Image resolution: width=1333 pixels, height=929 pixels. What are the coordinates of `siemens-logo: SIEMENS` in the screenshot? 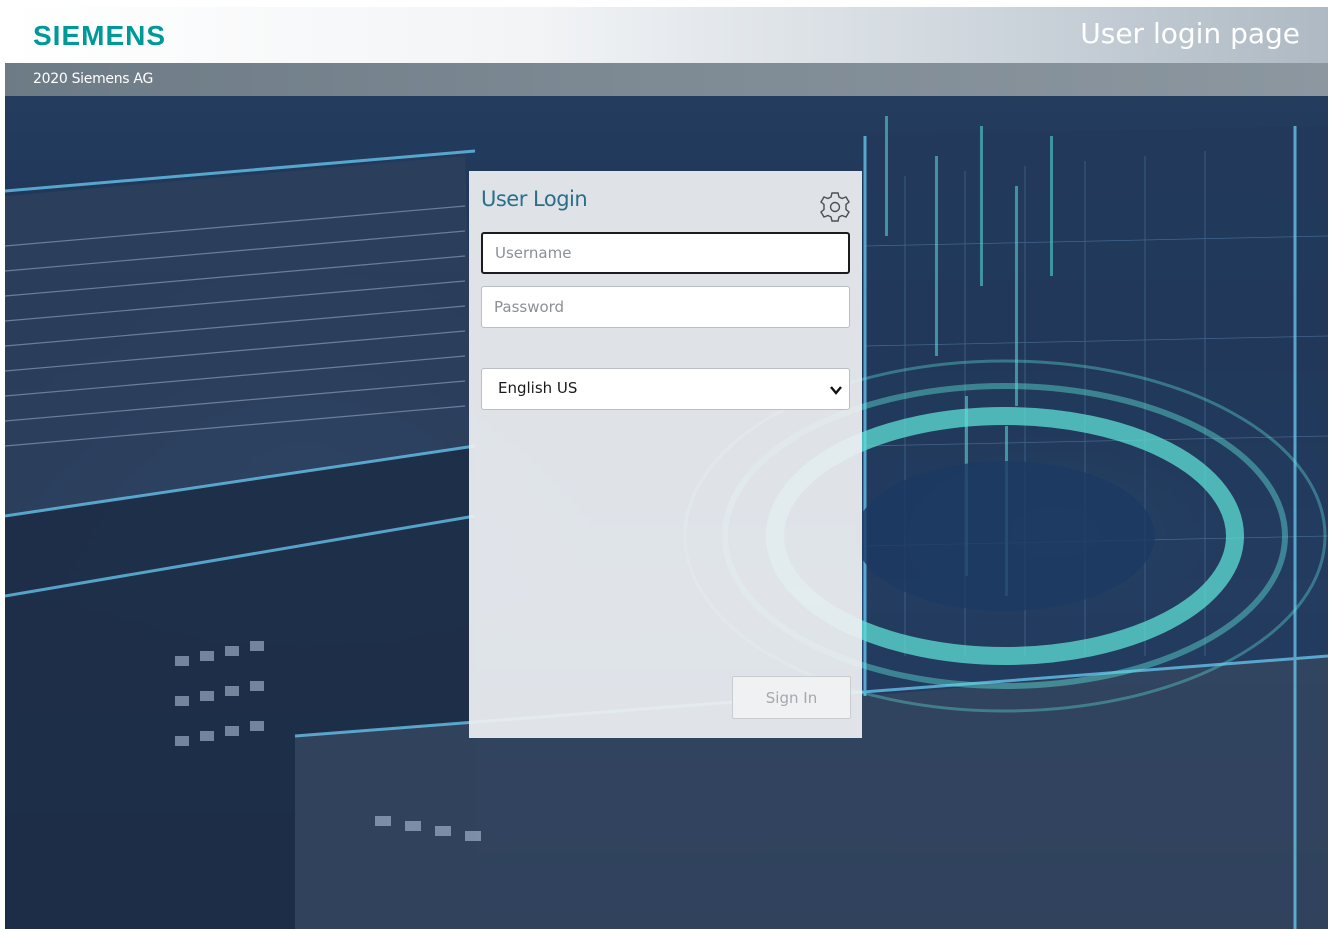 It's located at (100, 35).